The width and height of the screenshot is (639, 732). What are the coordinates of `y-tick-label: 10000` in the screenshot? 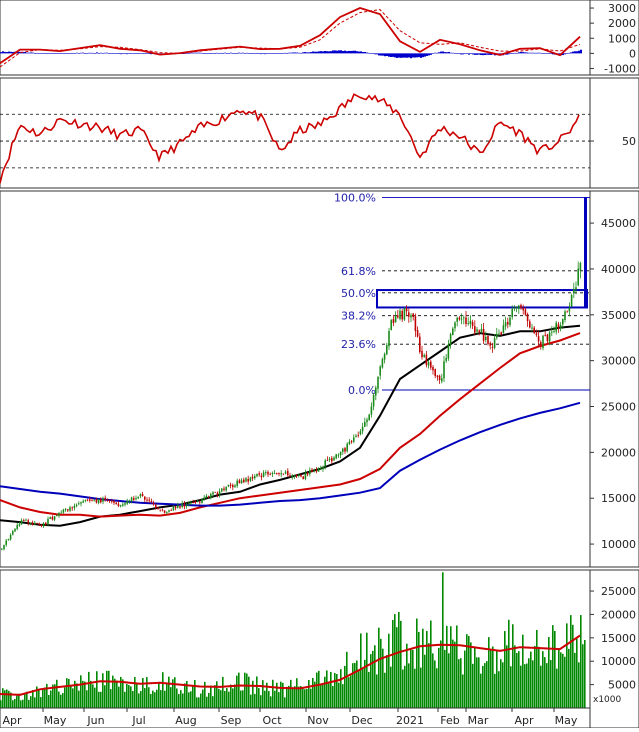 It's located at (618, 661).